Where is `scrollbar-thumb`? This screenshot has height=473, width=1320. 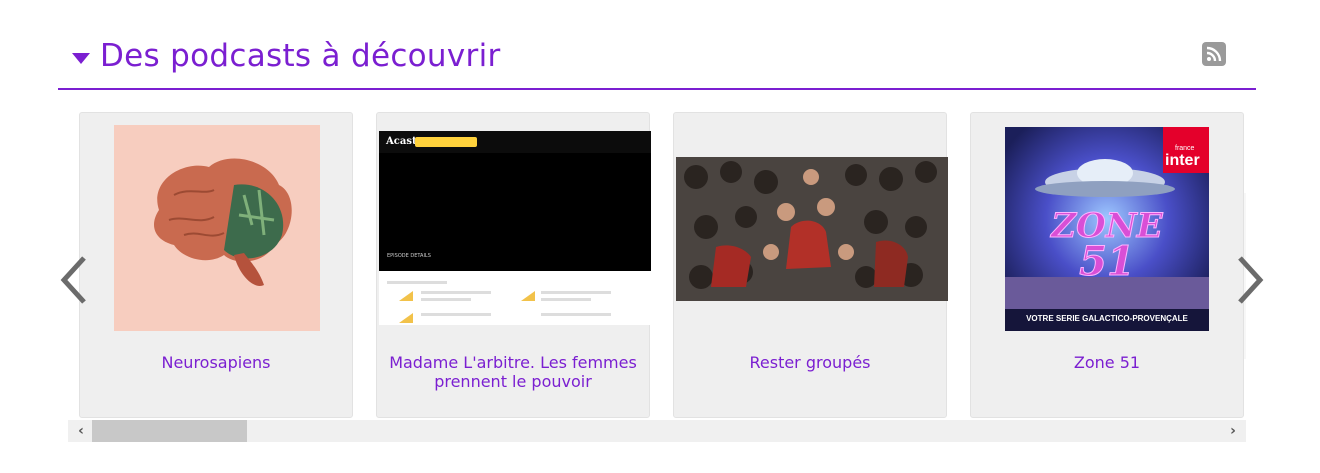 scrollbar-thumb is located at coordinates (169, 431).